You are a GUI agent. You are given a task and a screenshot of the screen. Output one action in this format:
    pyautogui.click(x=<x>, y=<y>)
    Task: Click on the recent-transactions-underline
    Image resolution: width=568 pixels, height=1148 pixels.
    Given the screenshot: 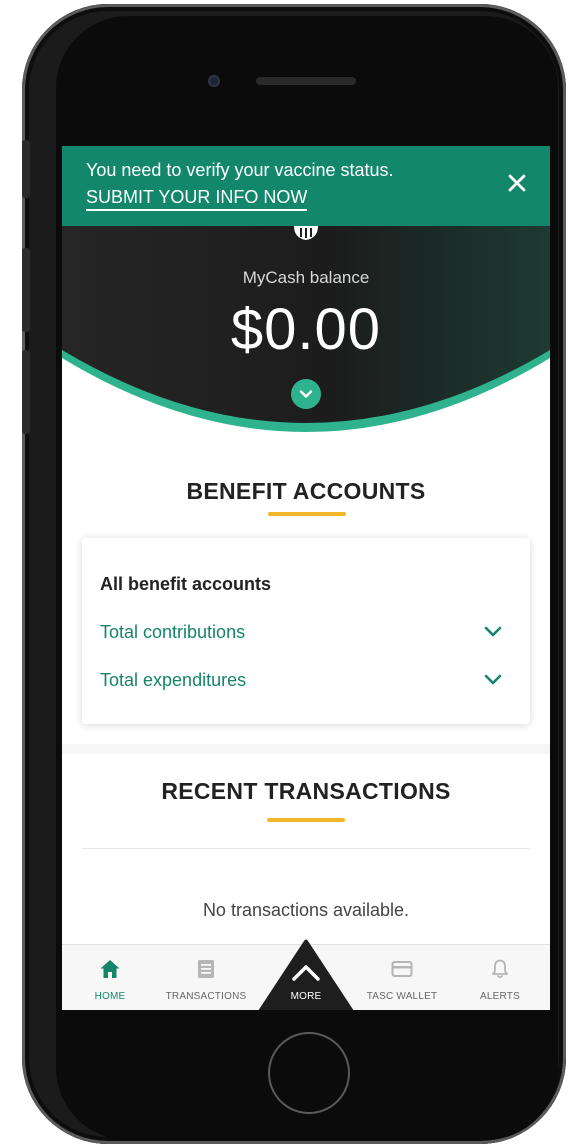 What is the action you would take?
    pyautogui.click(x=306, y=820)
    